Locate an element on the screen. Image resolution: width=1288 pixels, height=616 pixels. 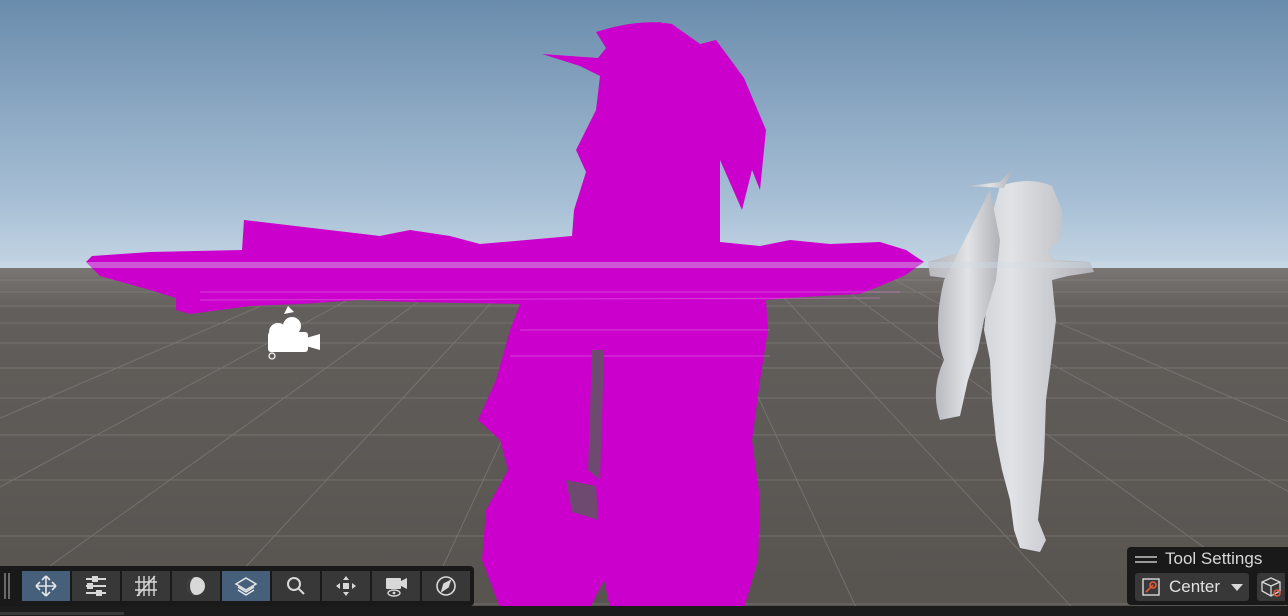
camera-view-tool-button is located at coordinates (396, 586).